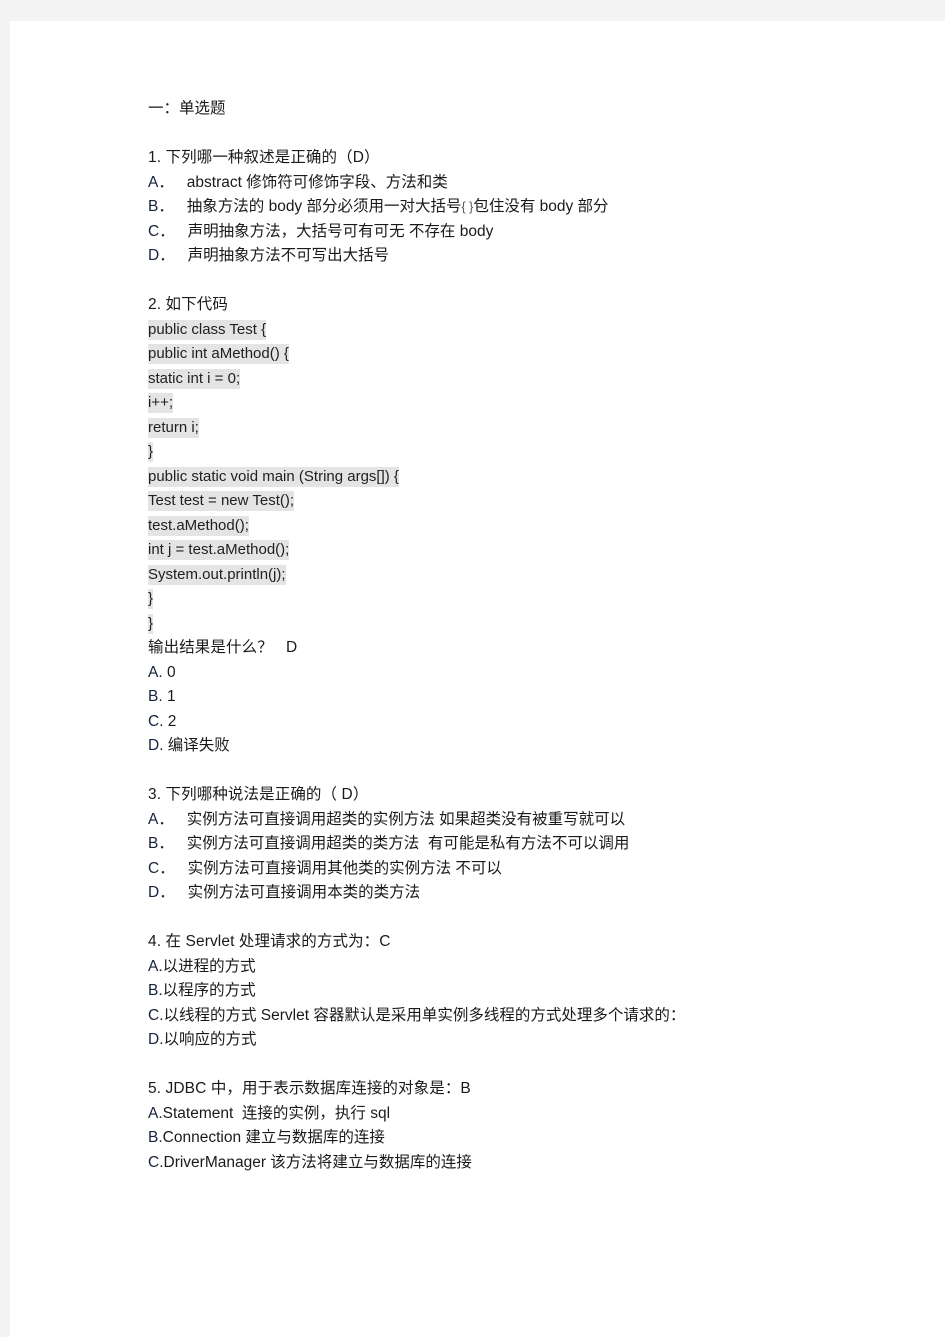  What do you see at coordinates (317, 182) in the screenshot?
I see `option-text: abstract 修饰符可修饰字段、方法和类` at bounding box center [317, 182].